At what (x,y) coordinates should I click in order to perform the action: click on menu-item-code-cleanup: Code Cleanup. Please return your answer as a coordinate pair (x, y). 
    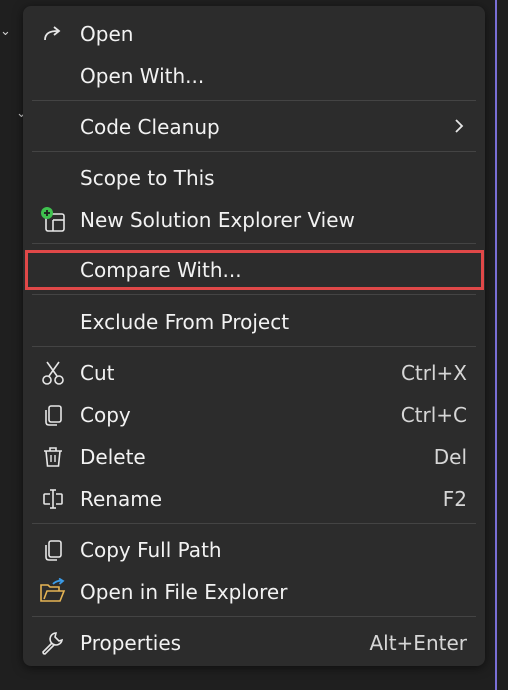
    Looking at the image, I should click on (254, 127).